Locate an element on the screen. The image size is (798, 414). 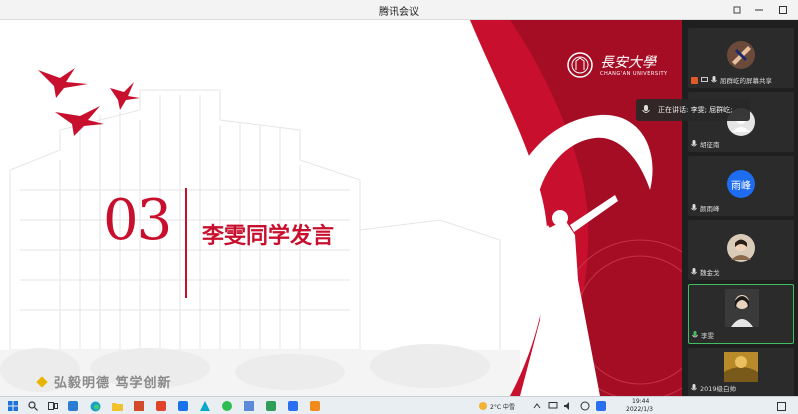
participant-namebar: 魏金戈 is located at coordinates (705, 272).